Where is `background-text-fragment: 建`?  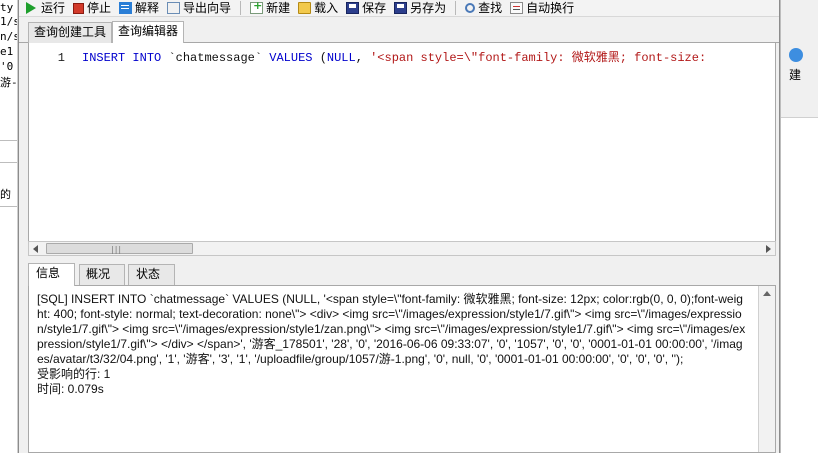
background-text-fragment: 建 is located at coordinates (795, 75).